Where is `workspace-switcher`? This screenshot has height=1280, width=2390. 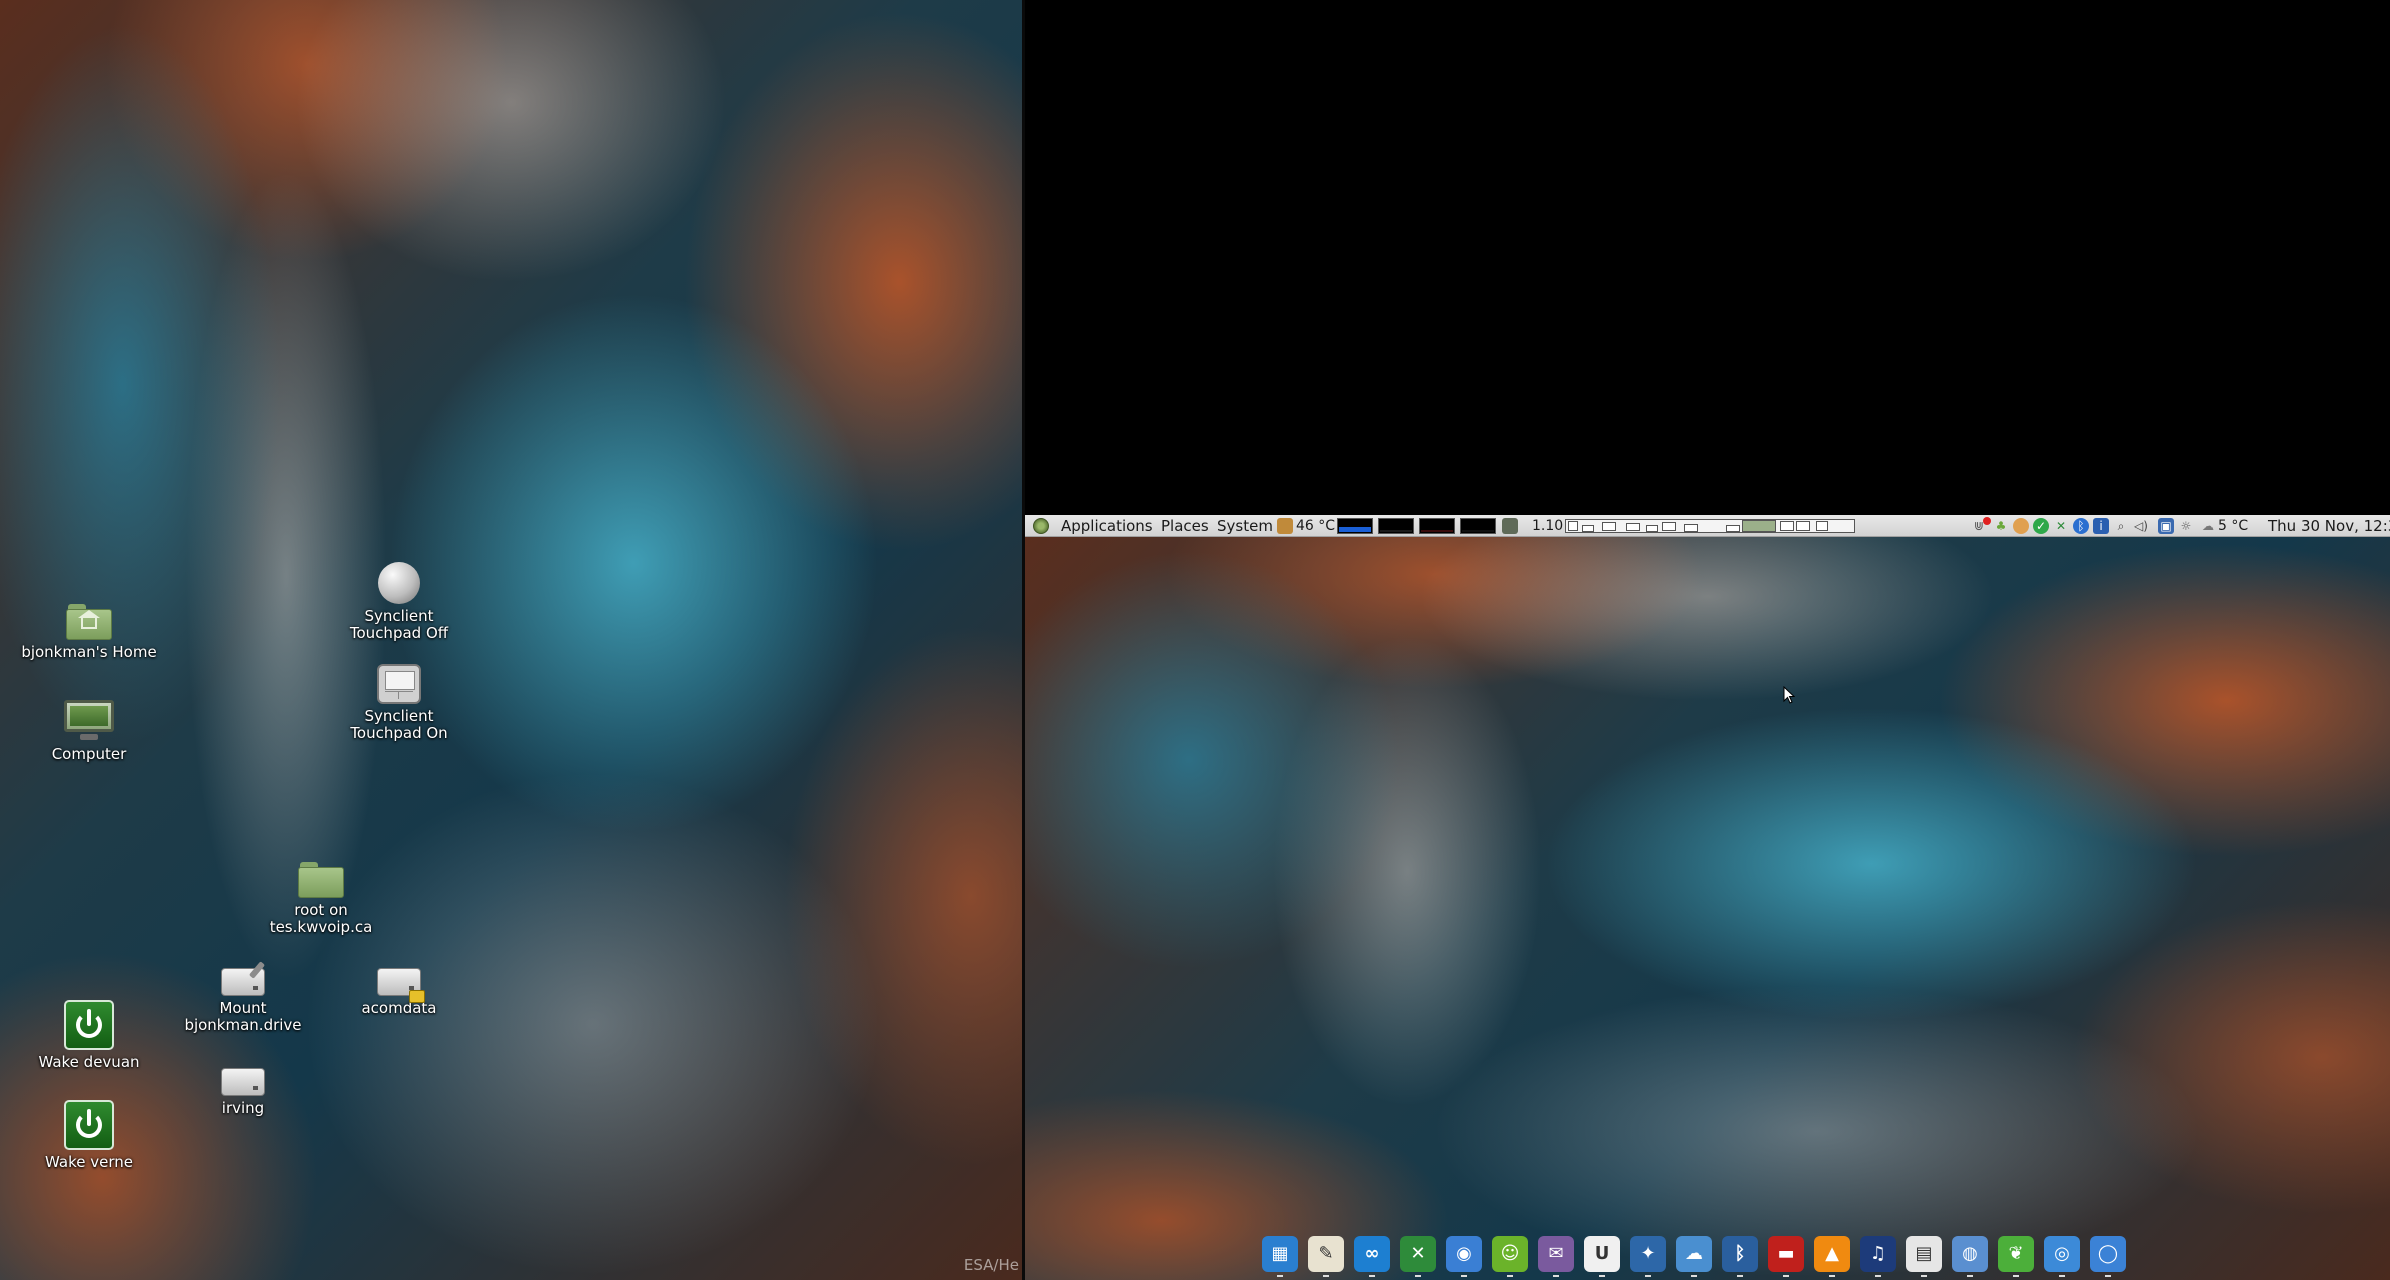
workspace-switcher is located at coordinates (1710, 526).